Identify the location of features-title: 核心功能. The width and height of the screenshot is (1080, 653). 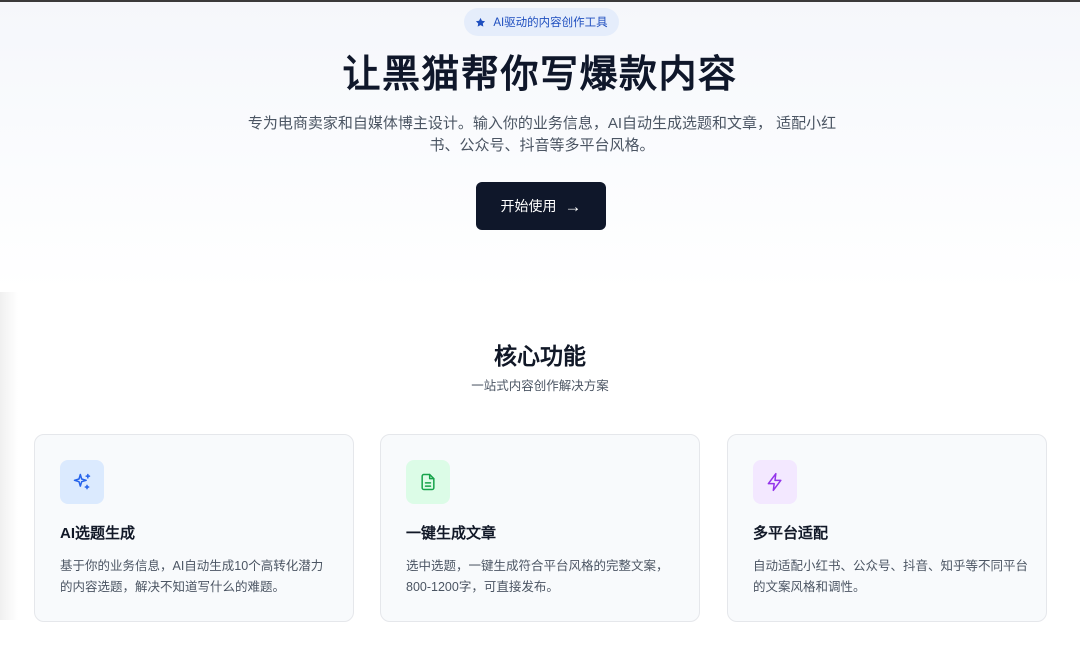
(540, 356).